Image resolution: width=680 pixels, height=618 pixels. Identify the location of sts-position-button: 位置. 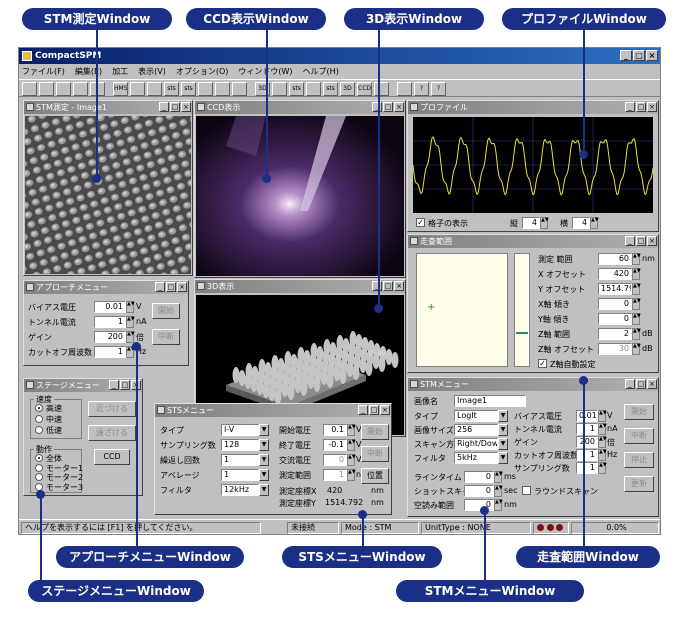
(375, 476).